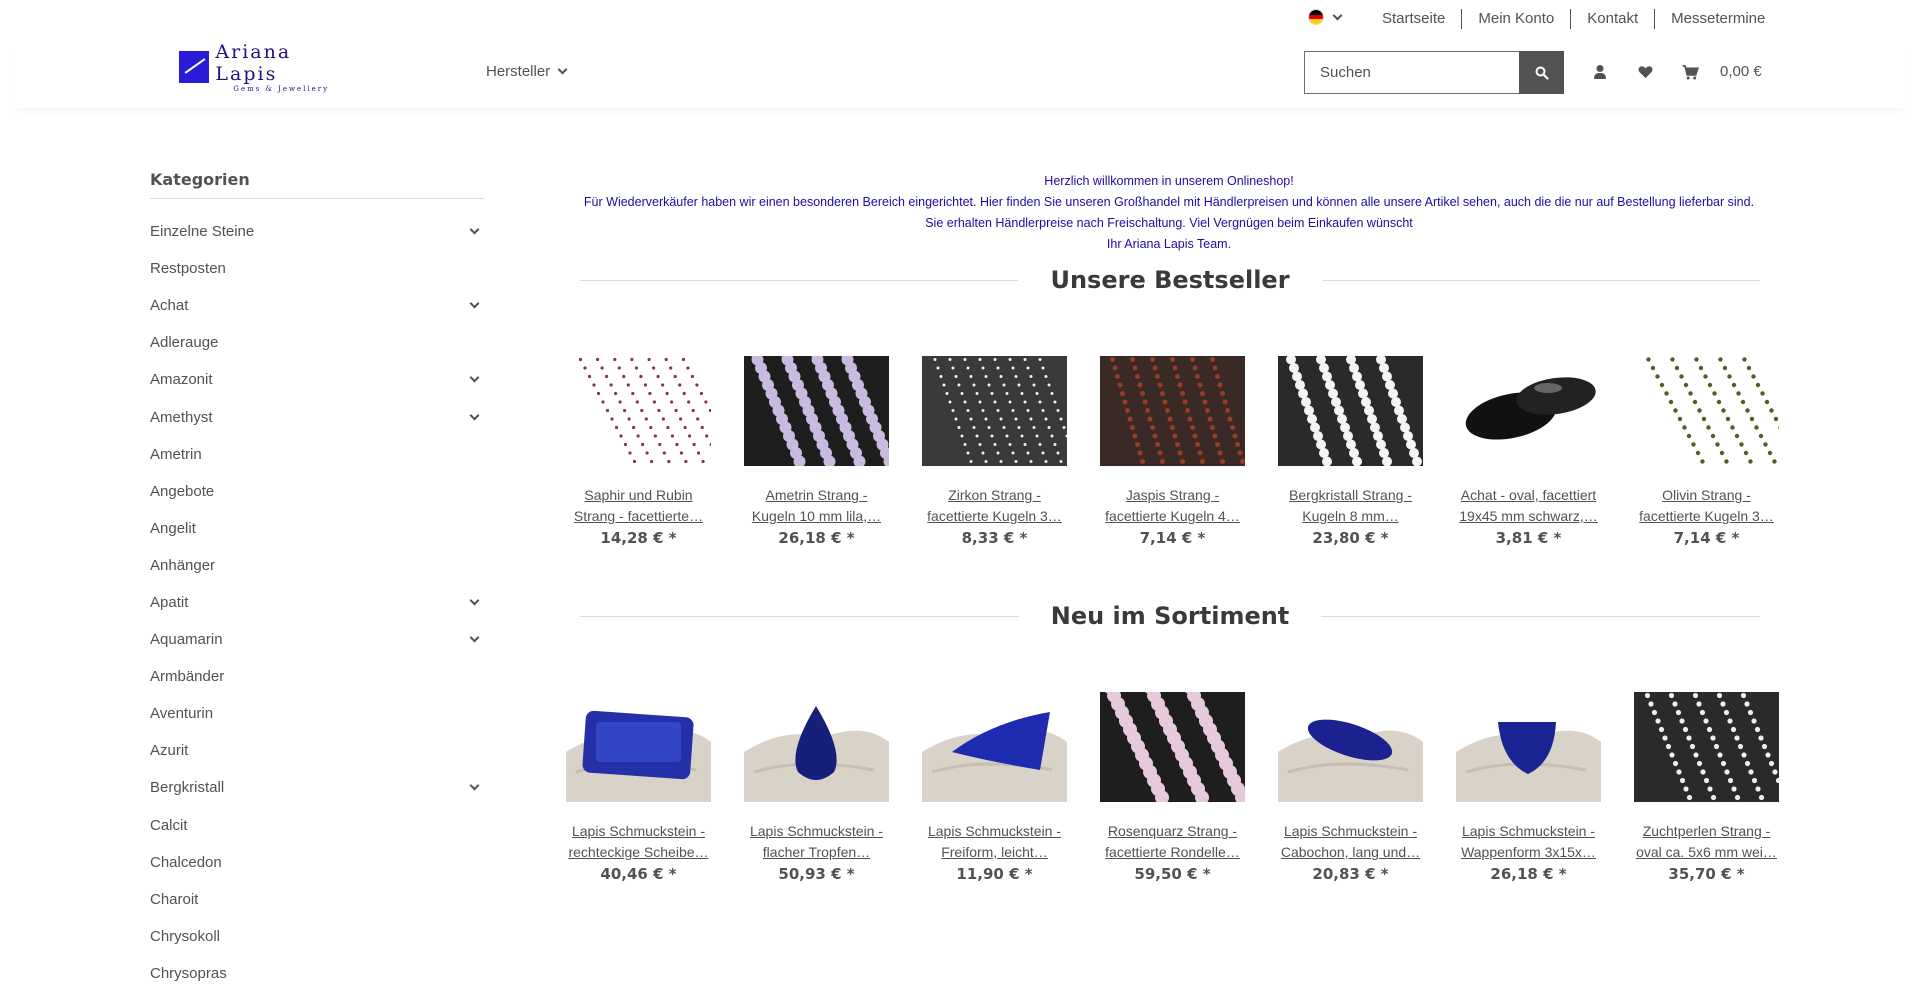  What do you see at coordinates (317, 639) in the screenshot?
I see `category-item: Aquamarin` at bounding box center [317, 639].